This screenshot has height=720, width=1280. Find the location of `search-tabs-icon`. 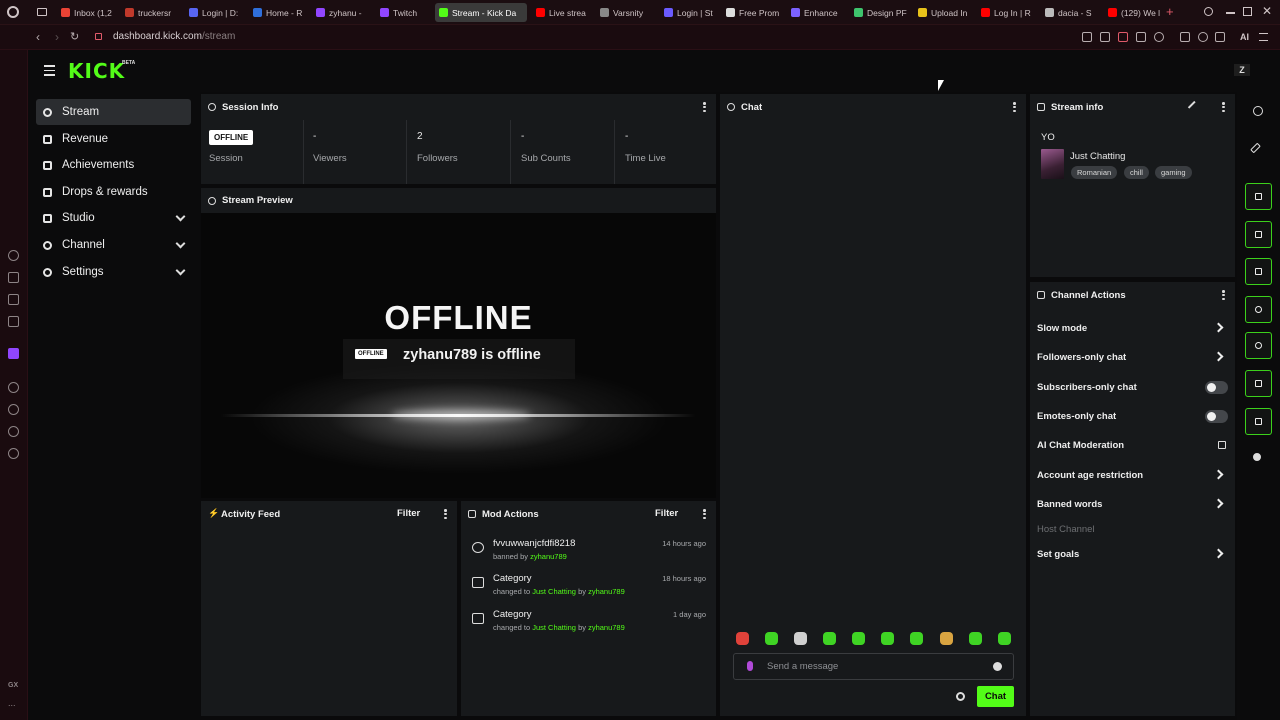

search-tabs-icon is located at coordinates (1208, 11).